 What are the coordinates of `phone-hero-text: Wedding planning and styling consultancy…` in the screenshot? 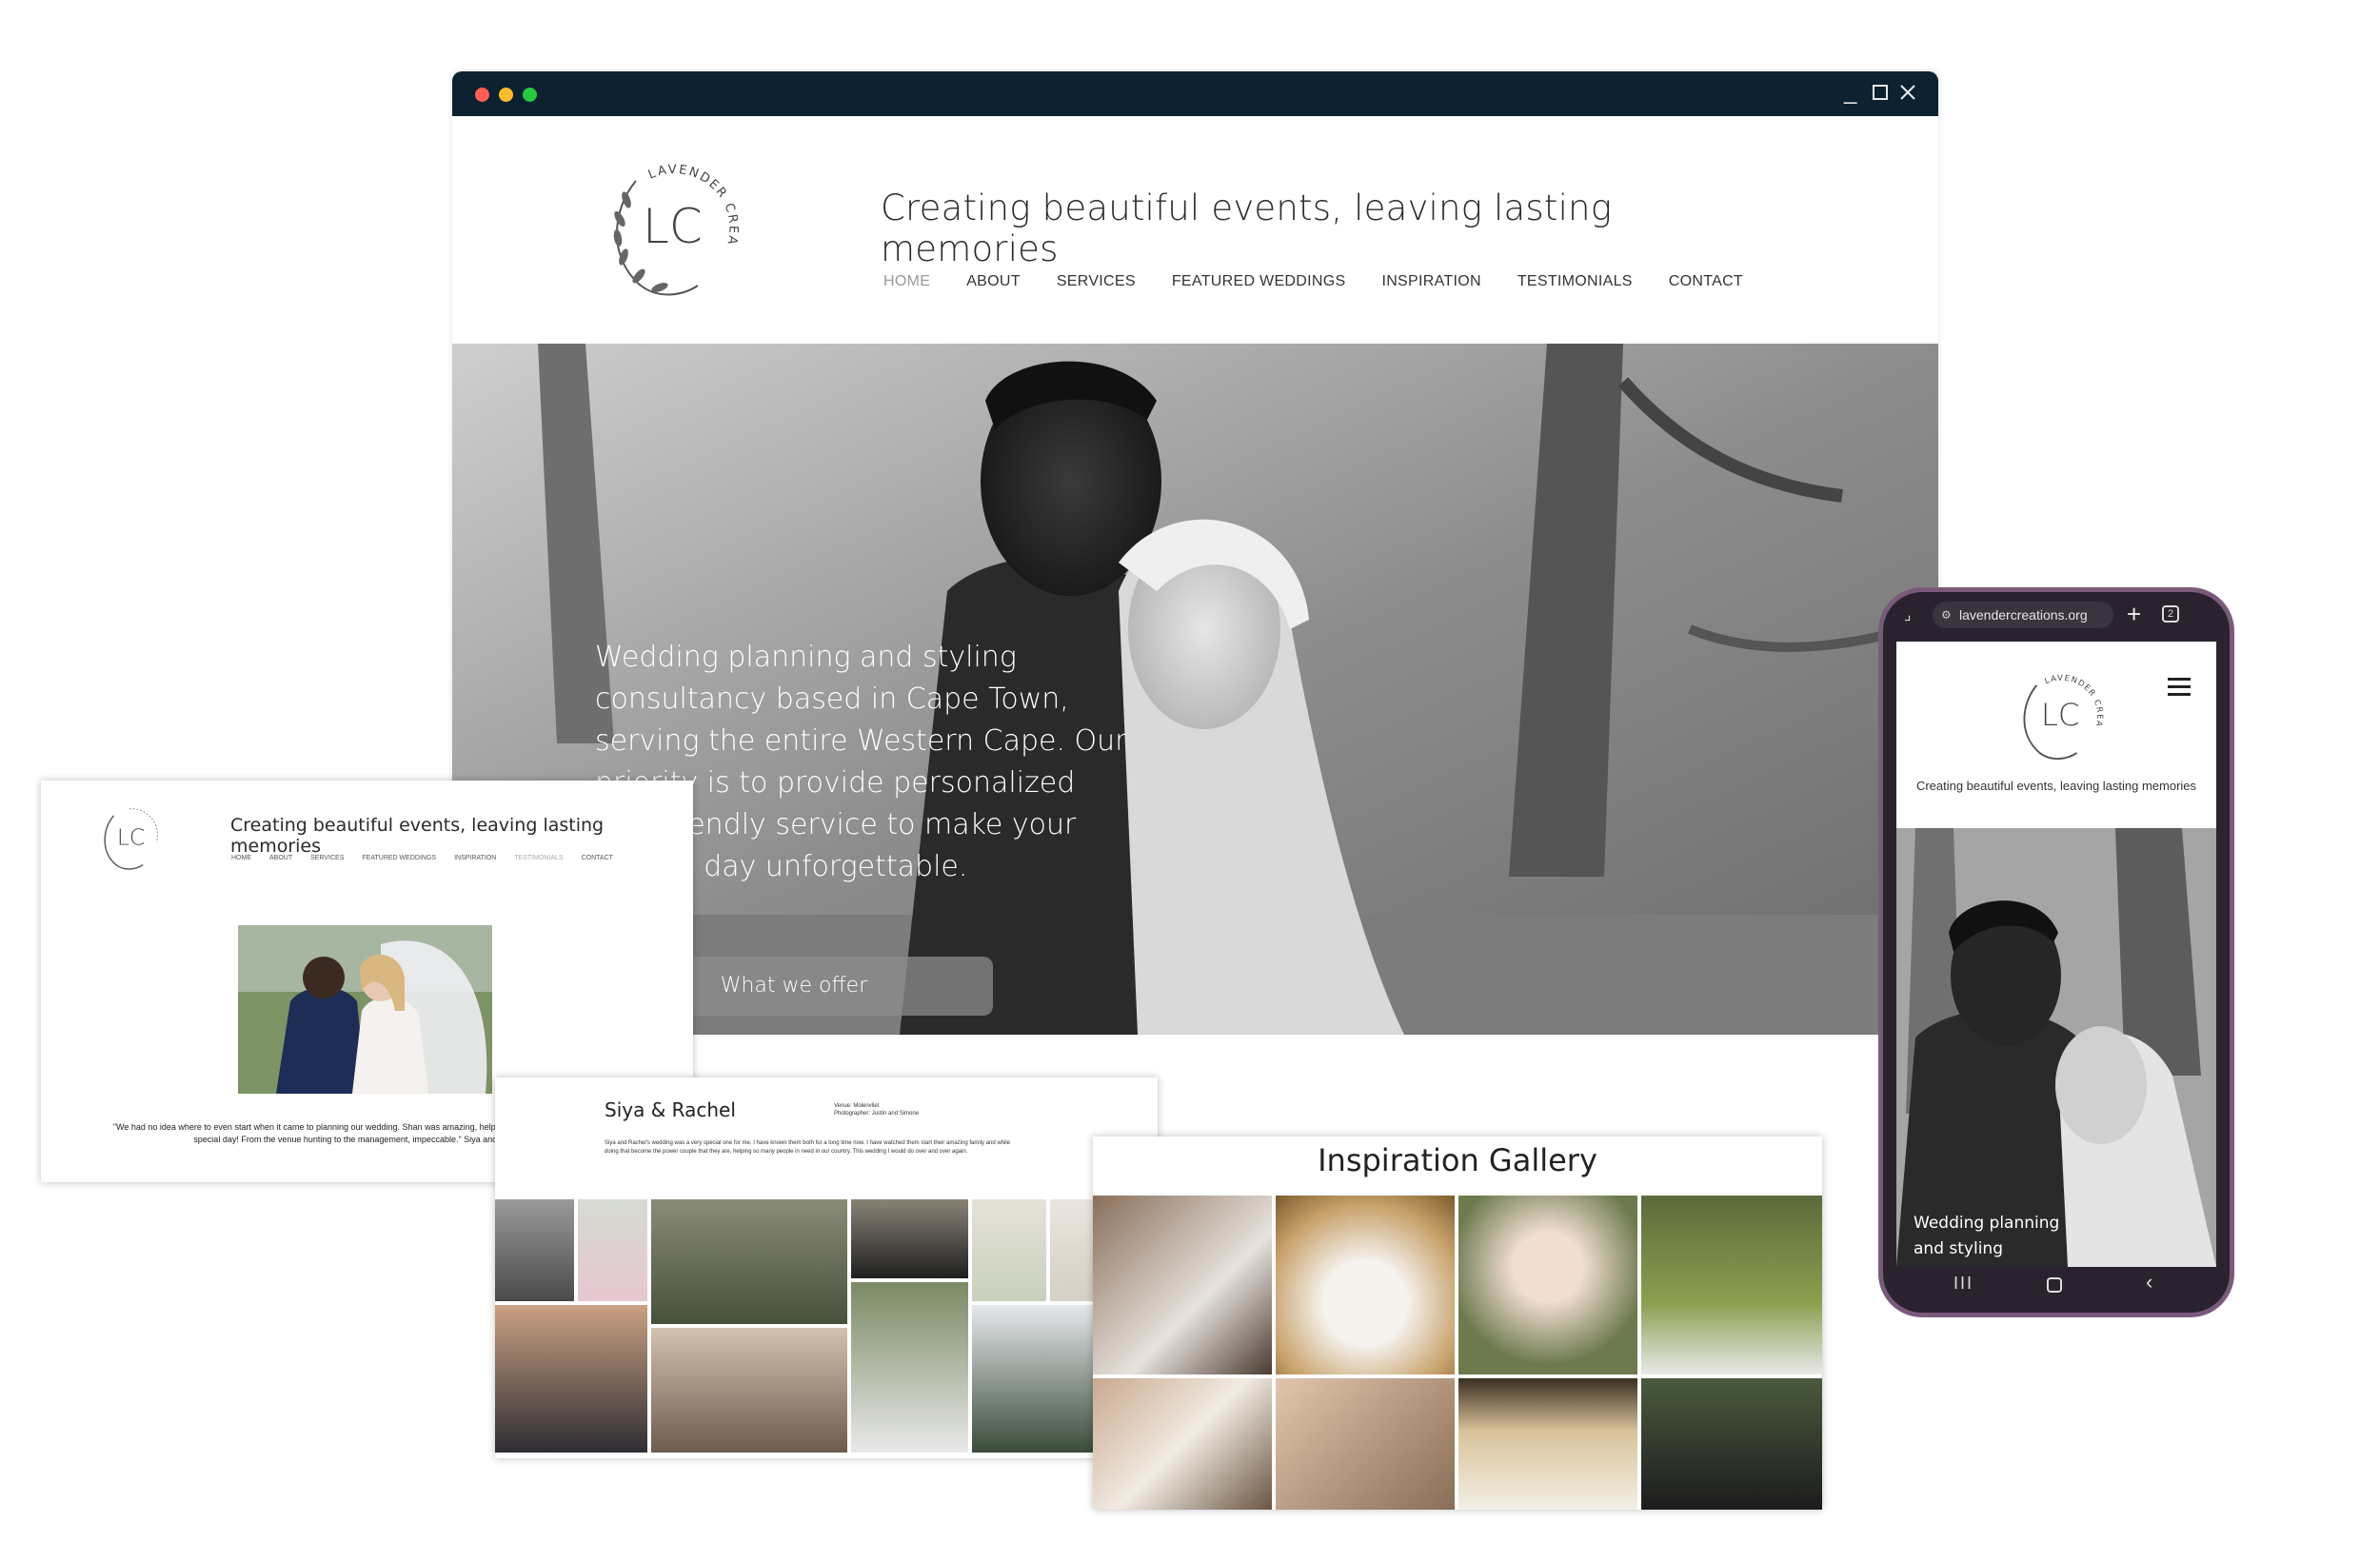 It's located at (1990, 1241).